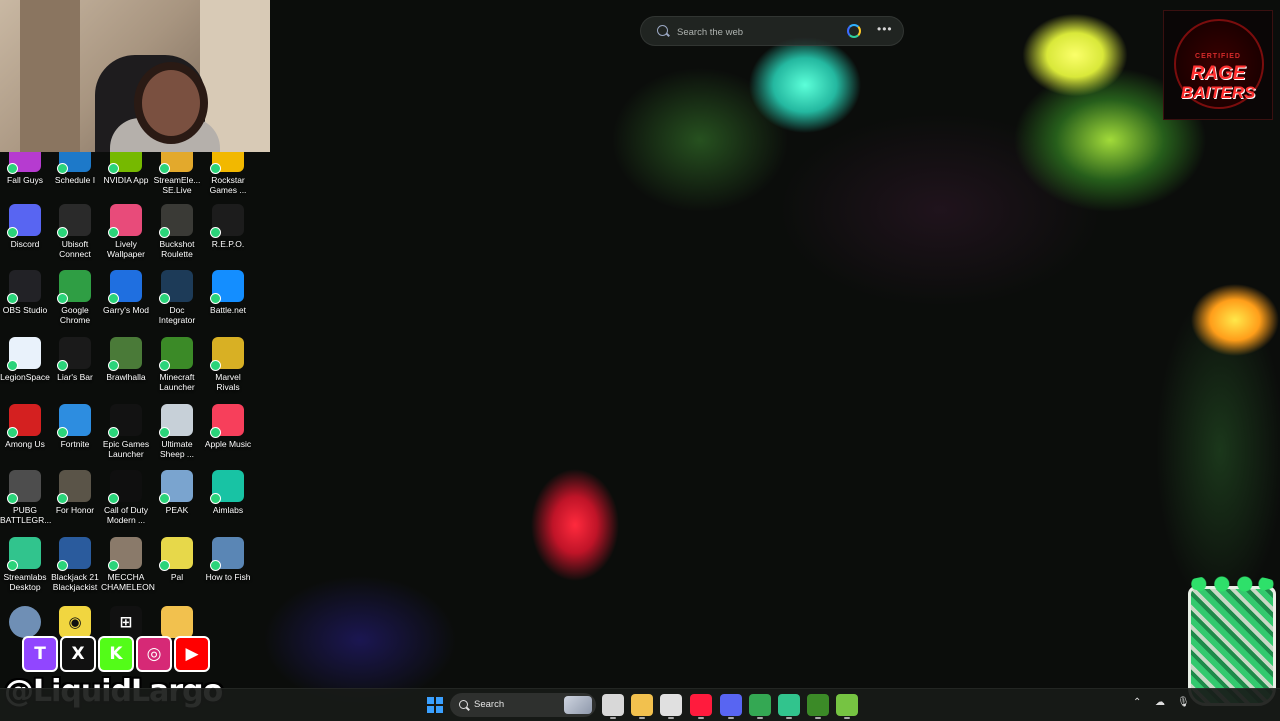  I want to click on copilot-icon, so click(854, 31).